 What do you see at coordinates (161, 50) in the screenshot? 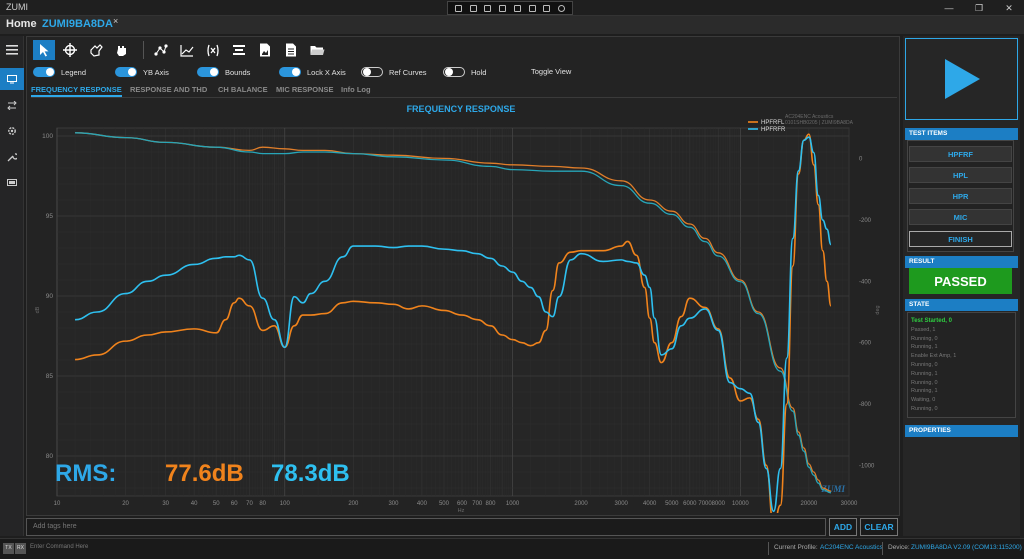
I see `scatter-icon` at bounding box center [161, 50].